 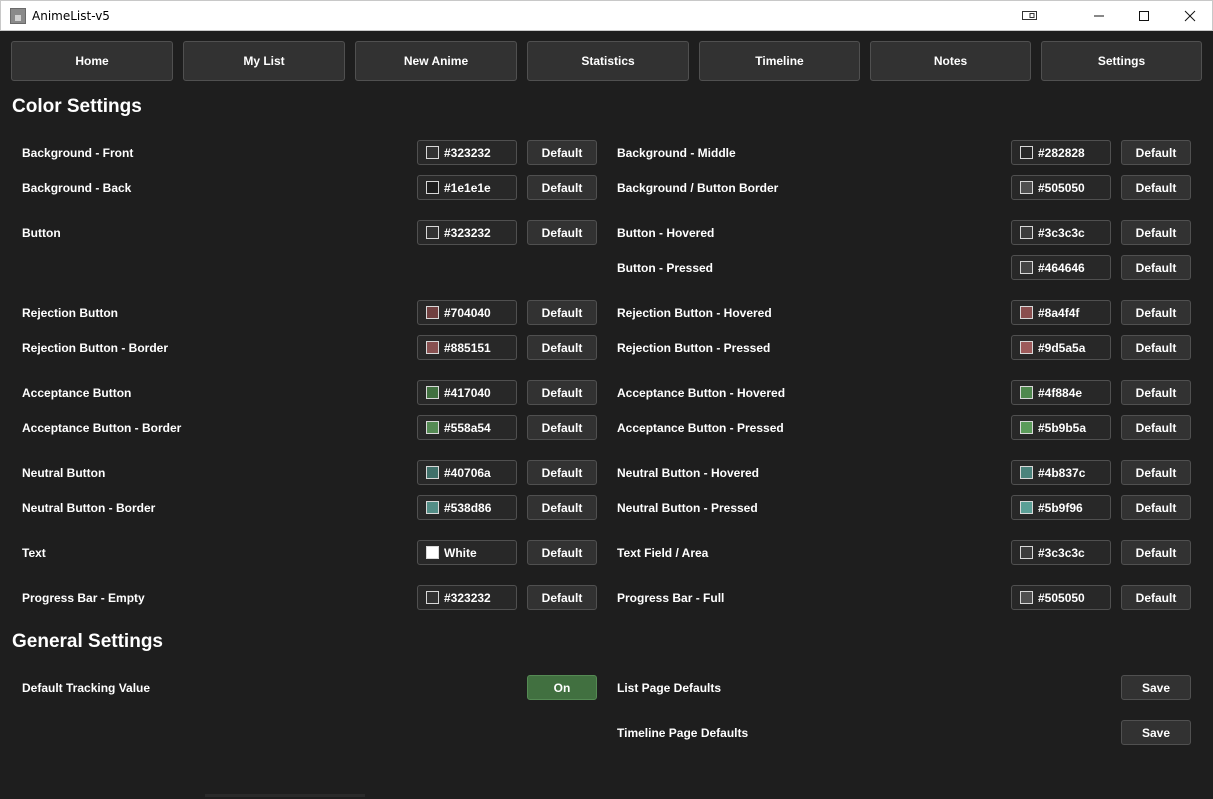 What do you see at coordinates (1156, 597) in the screenshot?
I see `progress-bar-full-default-button: Default` at bounding box center [1156, 597].